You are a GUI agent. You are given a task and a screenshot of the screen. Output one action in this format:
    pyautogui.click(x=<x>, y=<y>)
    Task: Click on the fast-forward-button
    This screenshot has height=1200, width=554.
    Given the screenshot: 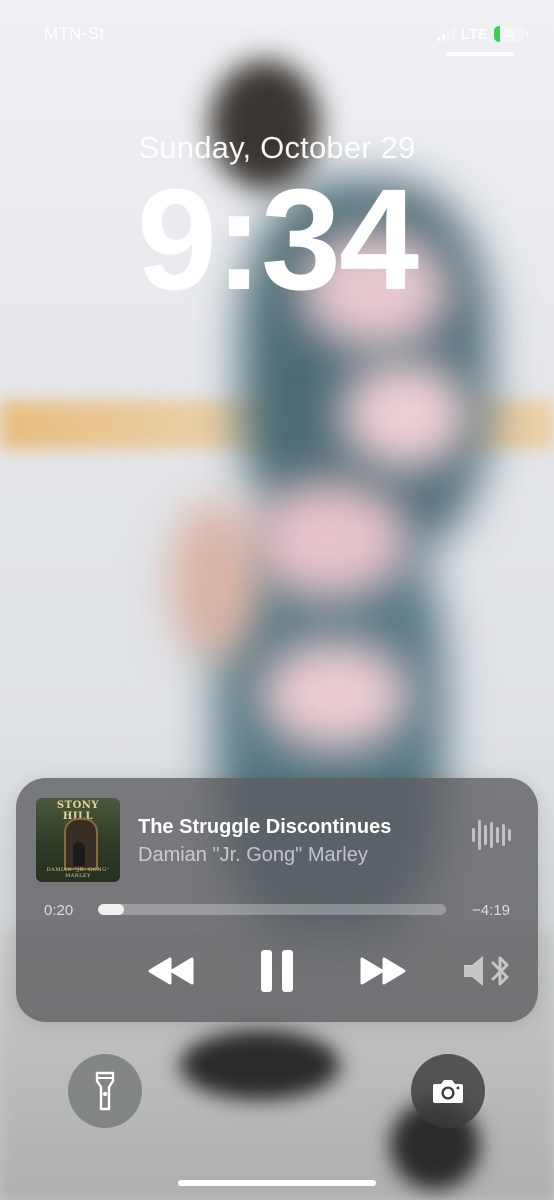 What is the action you would take?
    pyautogui.click(x=383, y=971)
    